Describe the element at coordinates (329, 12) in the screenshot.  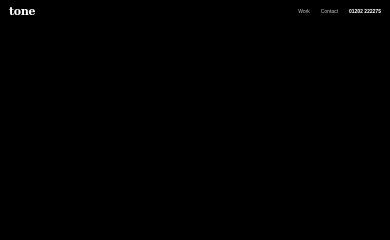
I see `nav-link-contact: Contact` at that location.